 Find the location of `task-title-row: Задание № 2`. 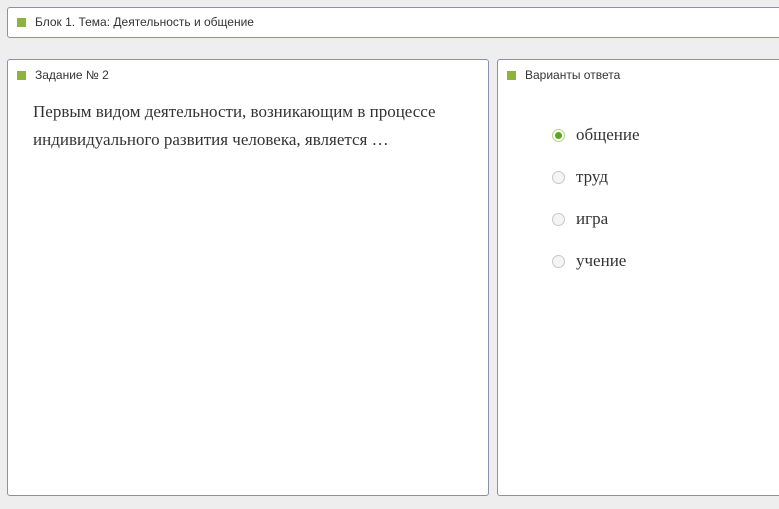

task-title-row: Задание № 2 is located at coordinates (63, 75).